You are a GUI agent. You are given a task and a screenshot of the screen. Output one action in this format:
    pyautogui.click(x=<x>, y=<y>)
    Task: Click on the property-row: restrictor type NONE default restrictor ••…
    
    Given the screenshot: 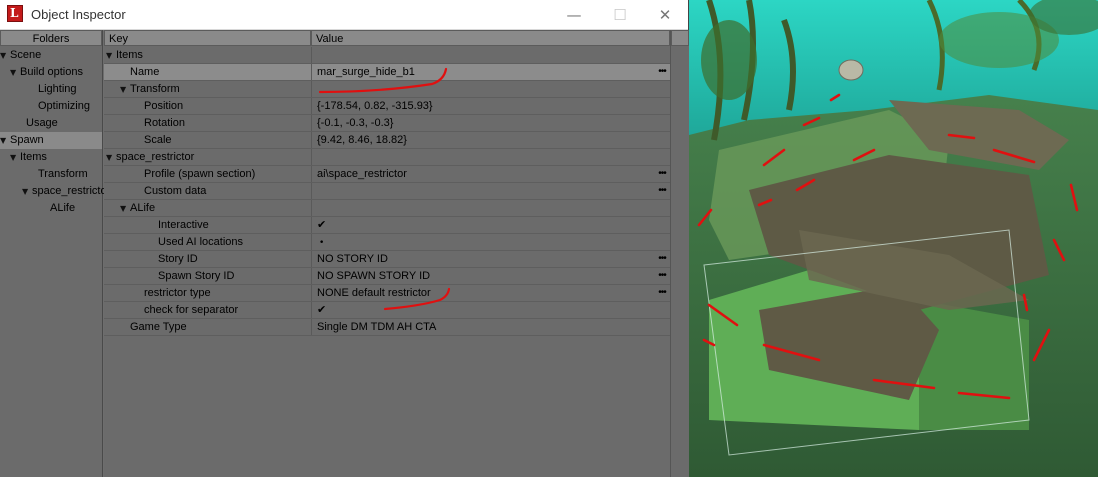 What is the action you would take?
    pyautogui.click(x=387, y=293)
    